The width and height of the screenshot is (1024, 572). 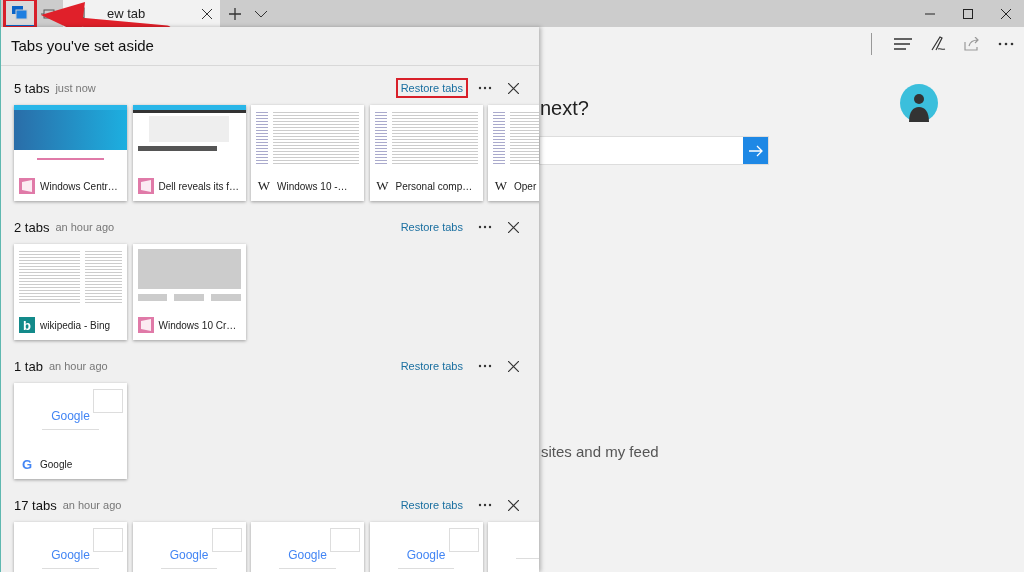 I want to click on avatar-icon, so click(x=919, y=103).